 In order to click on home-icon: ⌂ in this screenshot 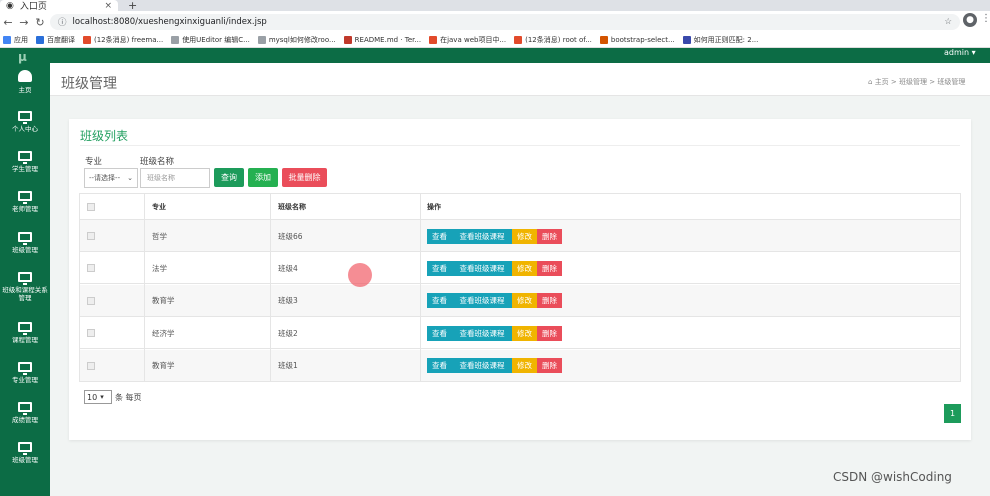, I will do `click(870, 82)`.